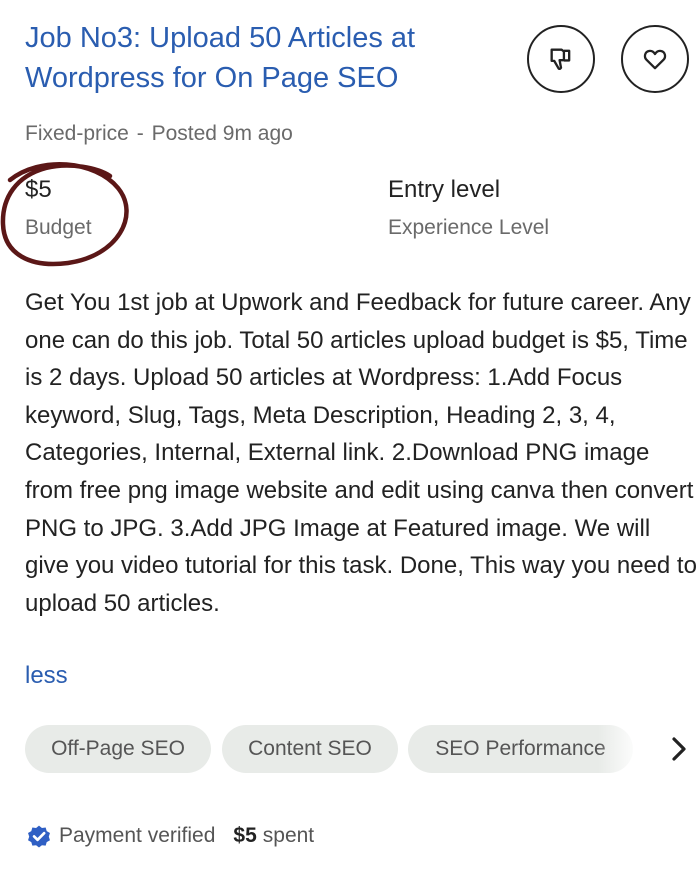  What do you see at coordinates (222, 133) in the screenshot?
I see `posted-time: Posted 9m ago` at bounding box center [222, 133].